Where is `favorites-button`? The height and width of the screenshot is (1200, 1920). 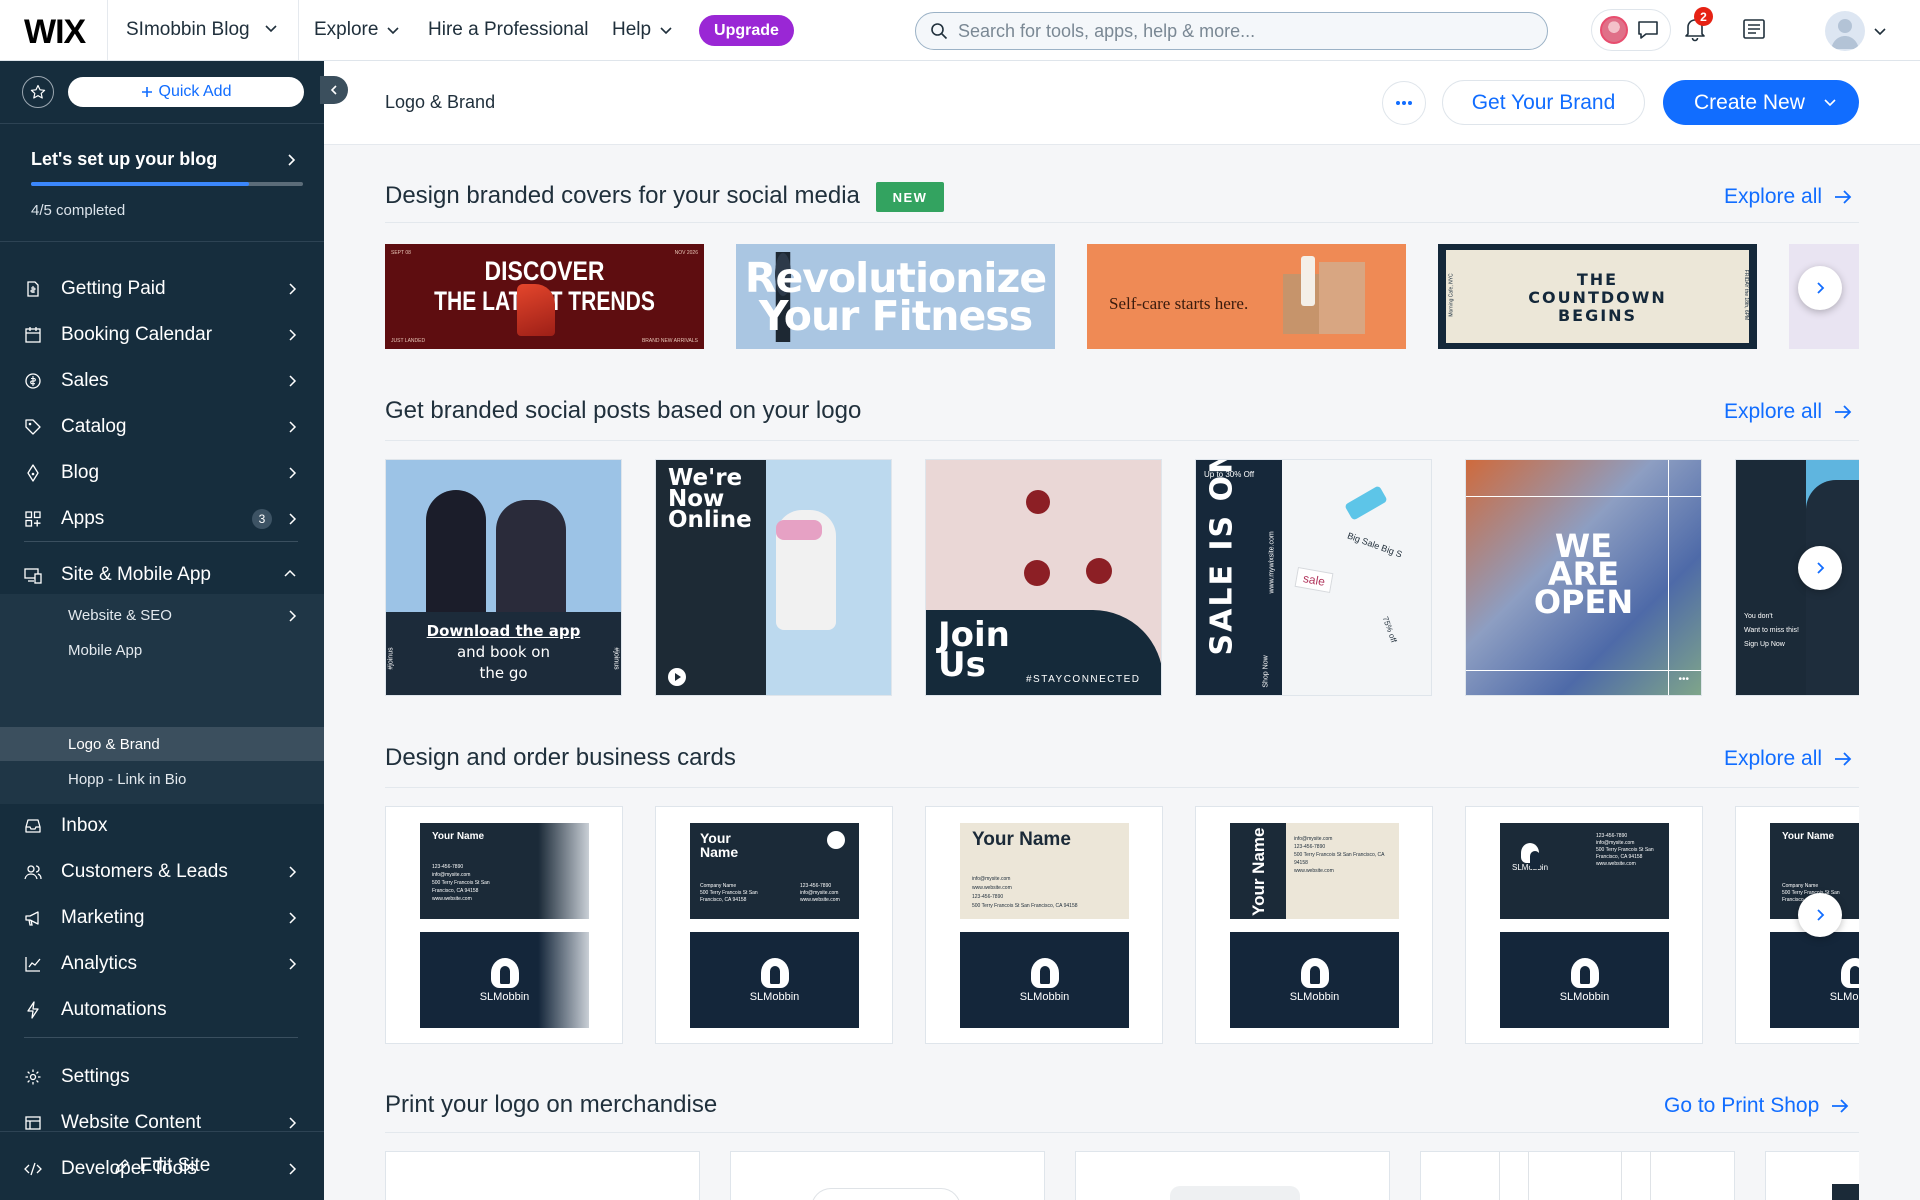
favorites-button is located at coordinates (38, 92).